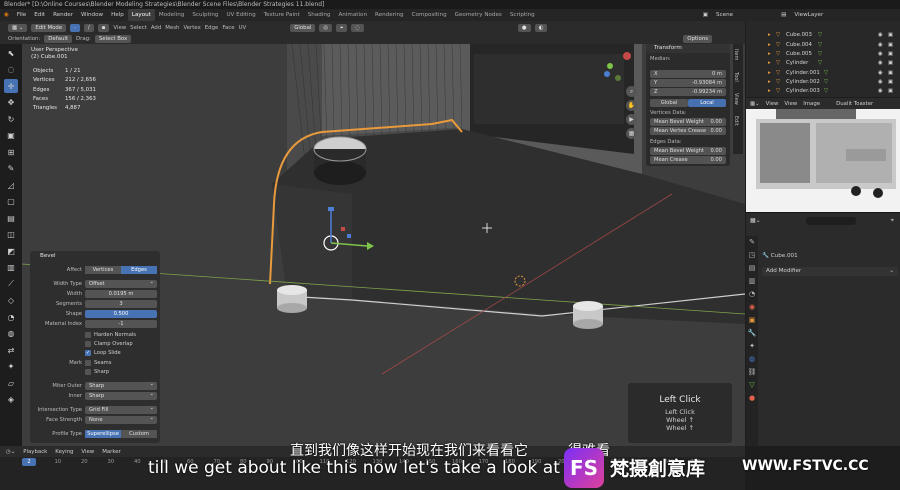  What do you see at coordinates (688, 92) in the screenshot?
I see `median-z-field: Z -0.99234 m` at bounding box center [688, 92].